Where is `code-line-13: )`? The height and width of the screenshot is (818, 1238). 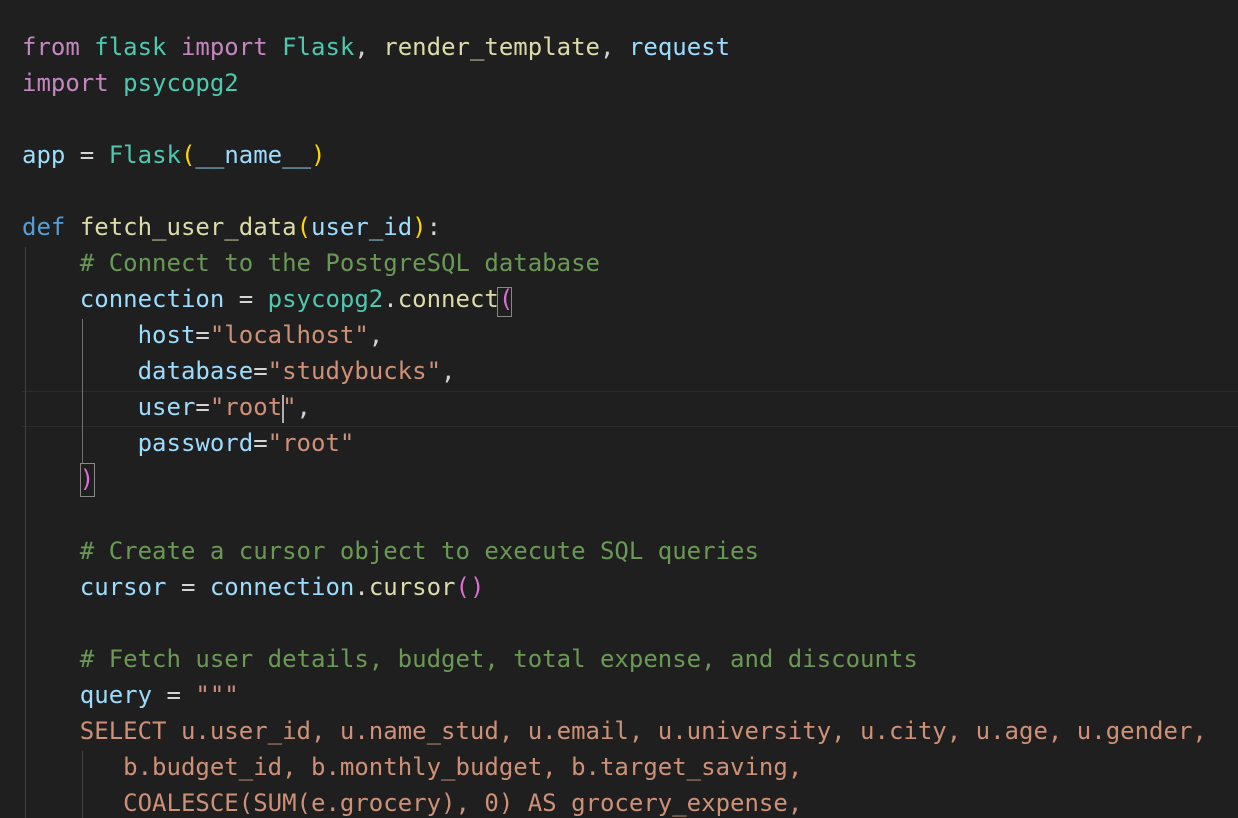 code-line-13: ) is located at coordinates (58, 479).